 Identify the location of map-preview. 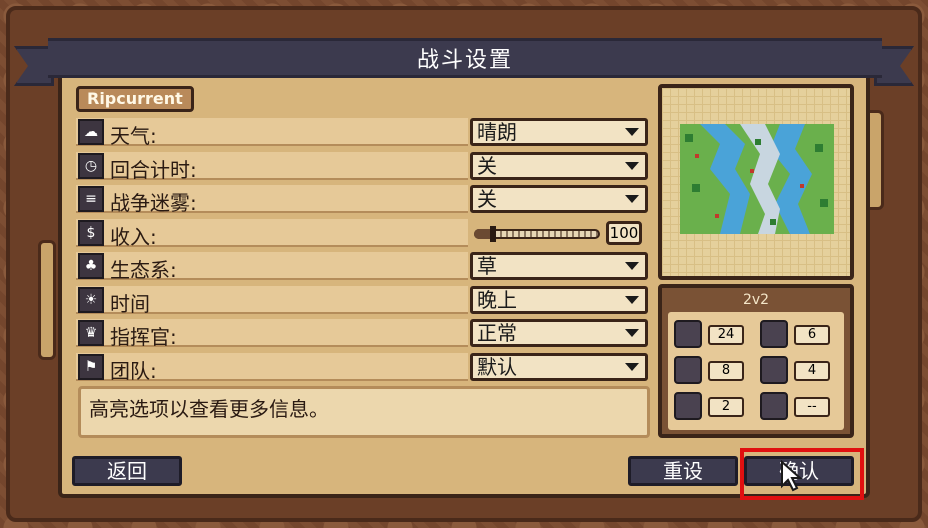
(756, 182).